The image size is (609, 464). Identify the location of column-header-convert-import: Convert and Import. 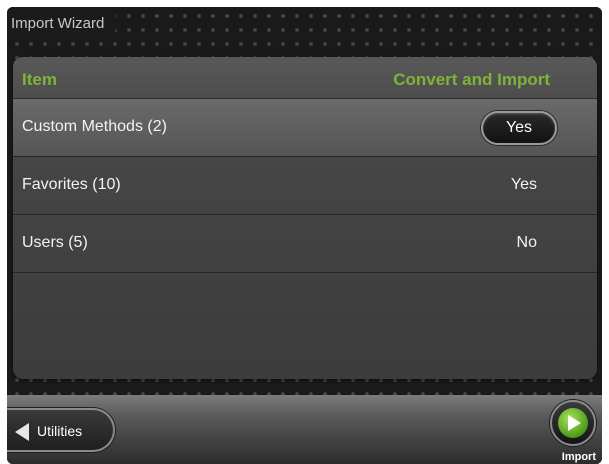
(471, 79).